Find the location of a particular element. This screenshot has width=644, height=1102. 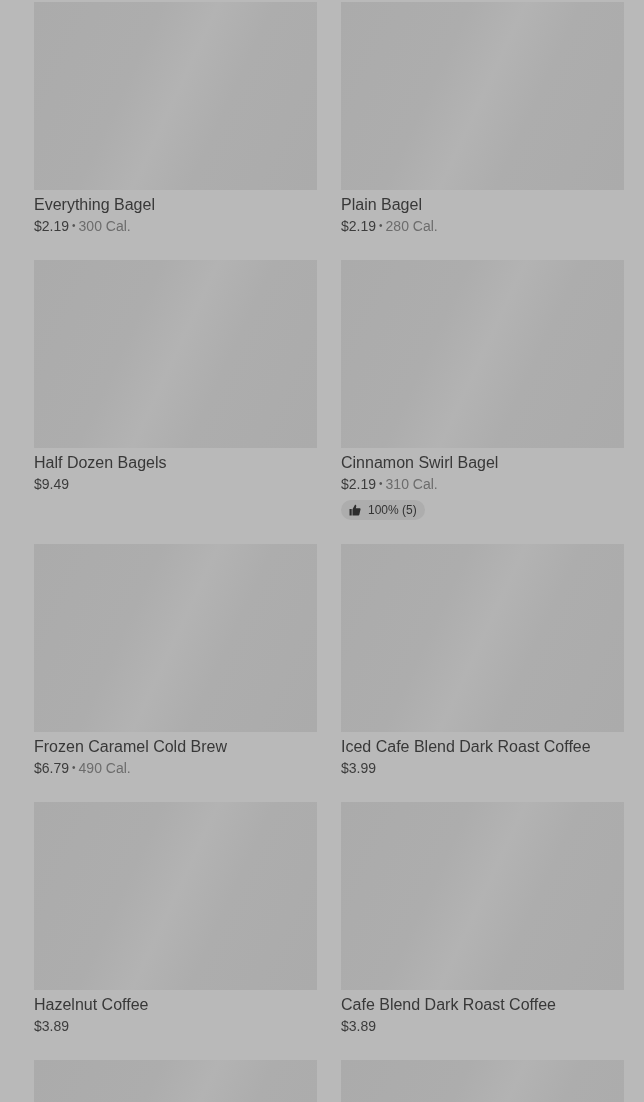

item-calories: 300 Cal. is located at coordinates (104, 226).